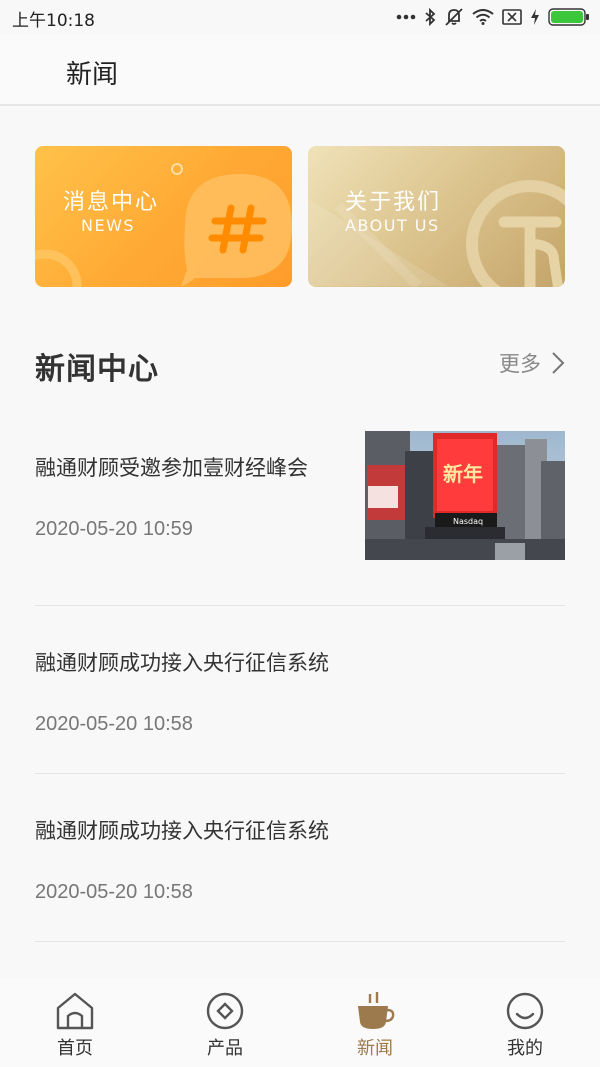 The height and width of the screenshot is (1067, 600). What do you see at coordinates (525, 1011) in the screenshot?
I see `smiley-icon` at bounding box center [525, 1011].